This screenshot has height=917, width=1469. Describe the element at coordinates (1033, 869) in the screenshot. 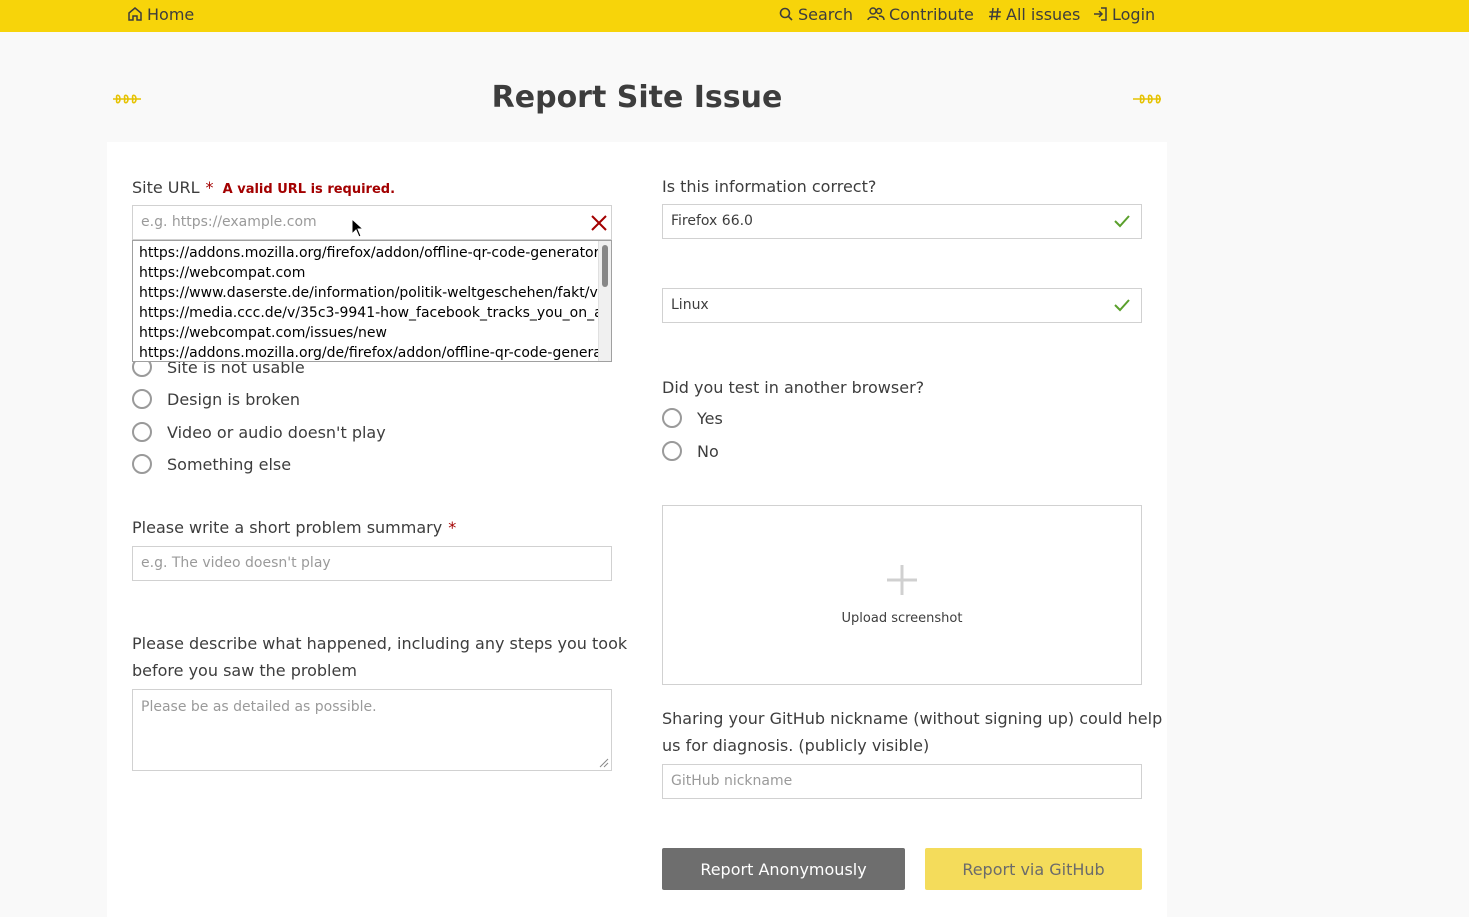

I see `report-via-github-button: Report via GitHub` at that location.